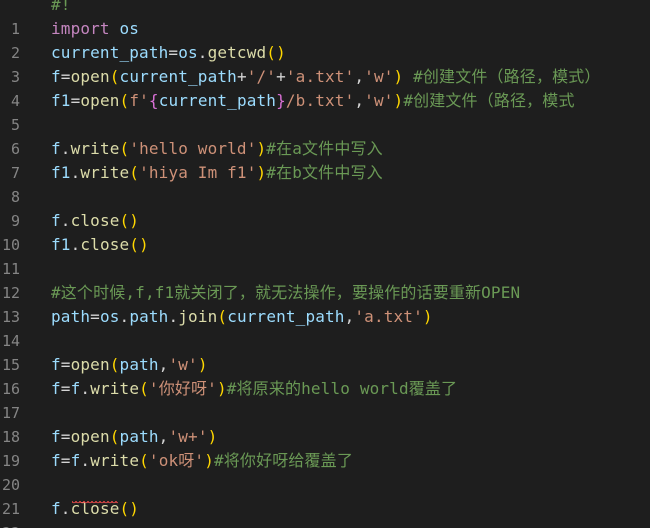  I want to click on code-token: '你好呀', so click(182, 388).